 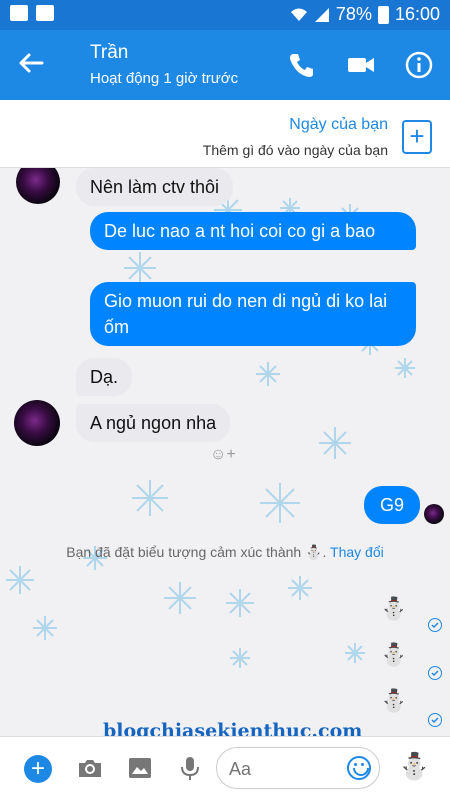 What do you see at coordinates (90, 768) in the screenshot?
I see `camera-icon` at bounding box center [90, 768].